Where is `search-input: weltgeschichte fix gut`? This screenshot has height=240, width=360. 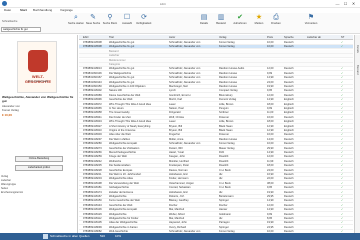 search-input: weltgeschichte fix gut is located at coordinates (21, 29).